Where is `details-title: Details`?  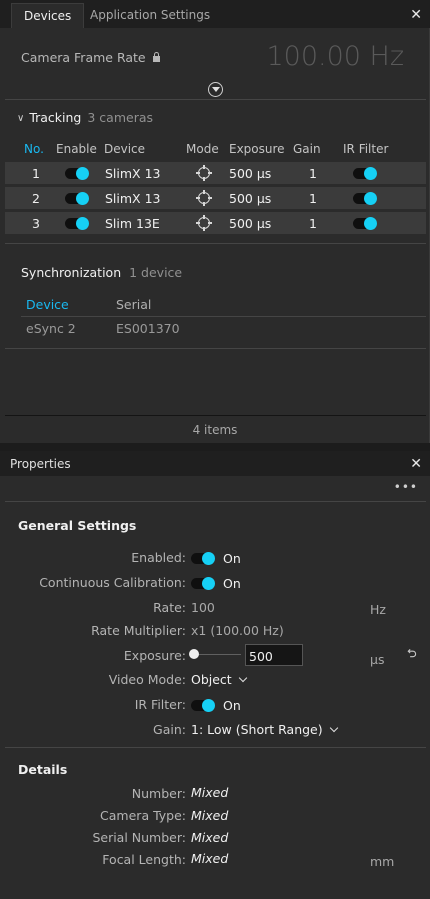
details-title: Details is located at coordinates (43, 769).